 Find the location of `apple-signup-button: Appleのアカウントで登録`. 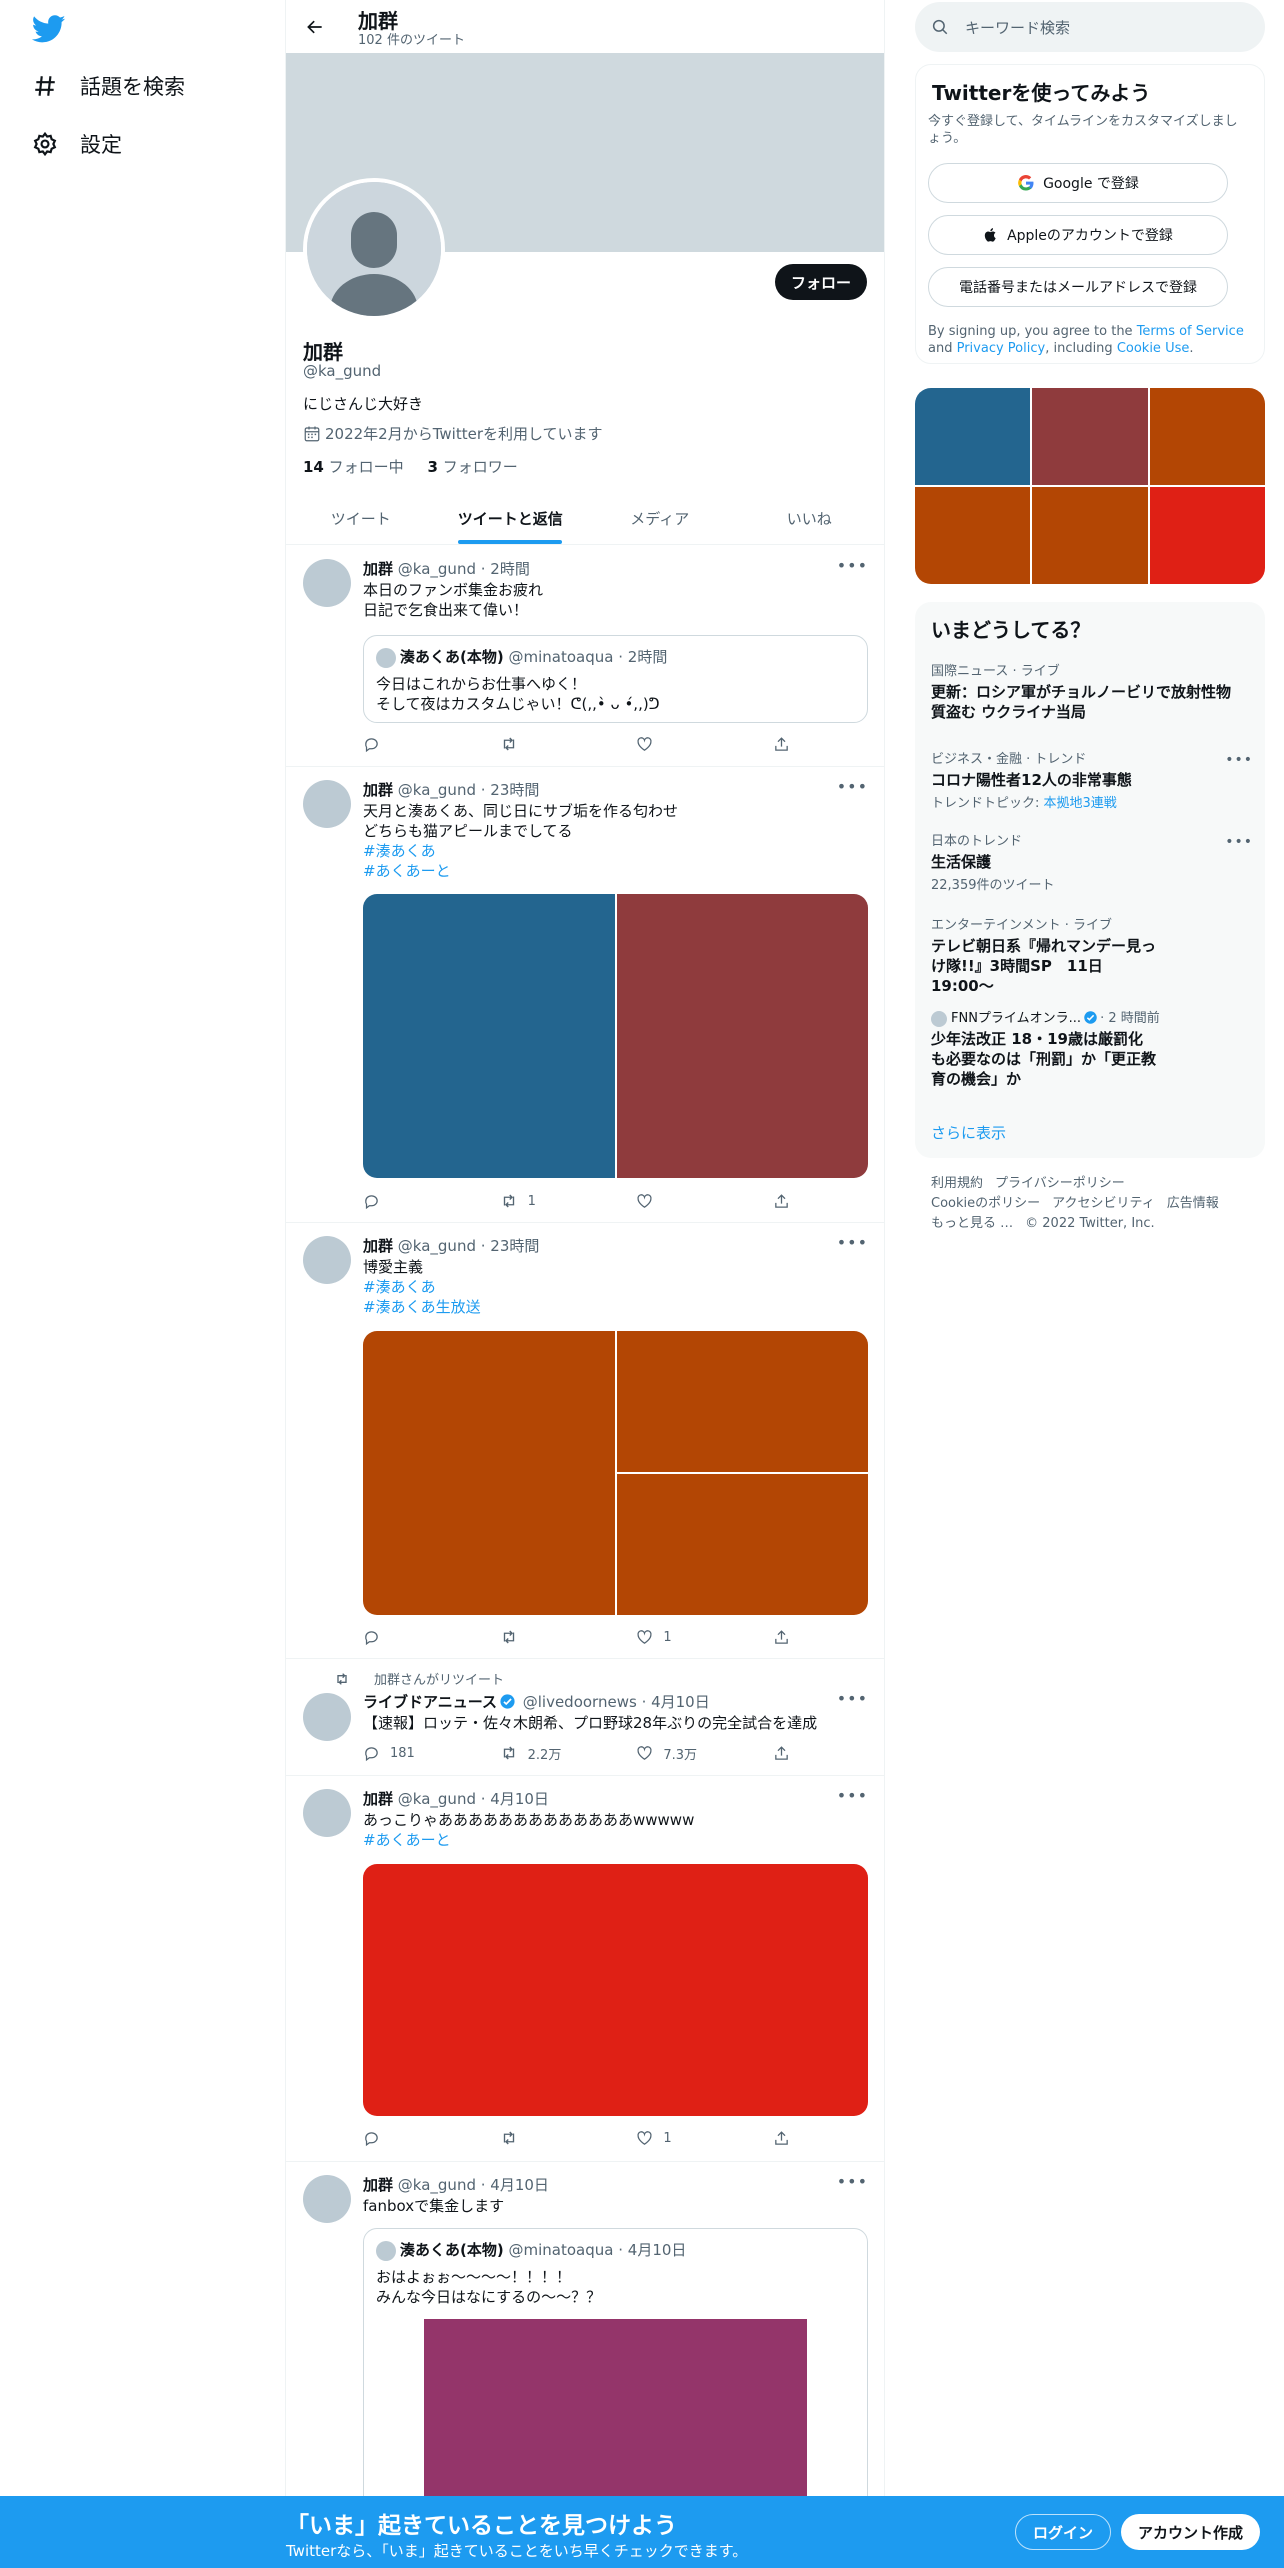

apple-signup-button: Appleのアカウントで登録 is located at coordinates (1078, 235).